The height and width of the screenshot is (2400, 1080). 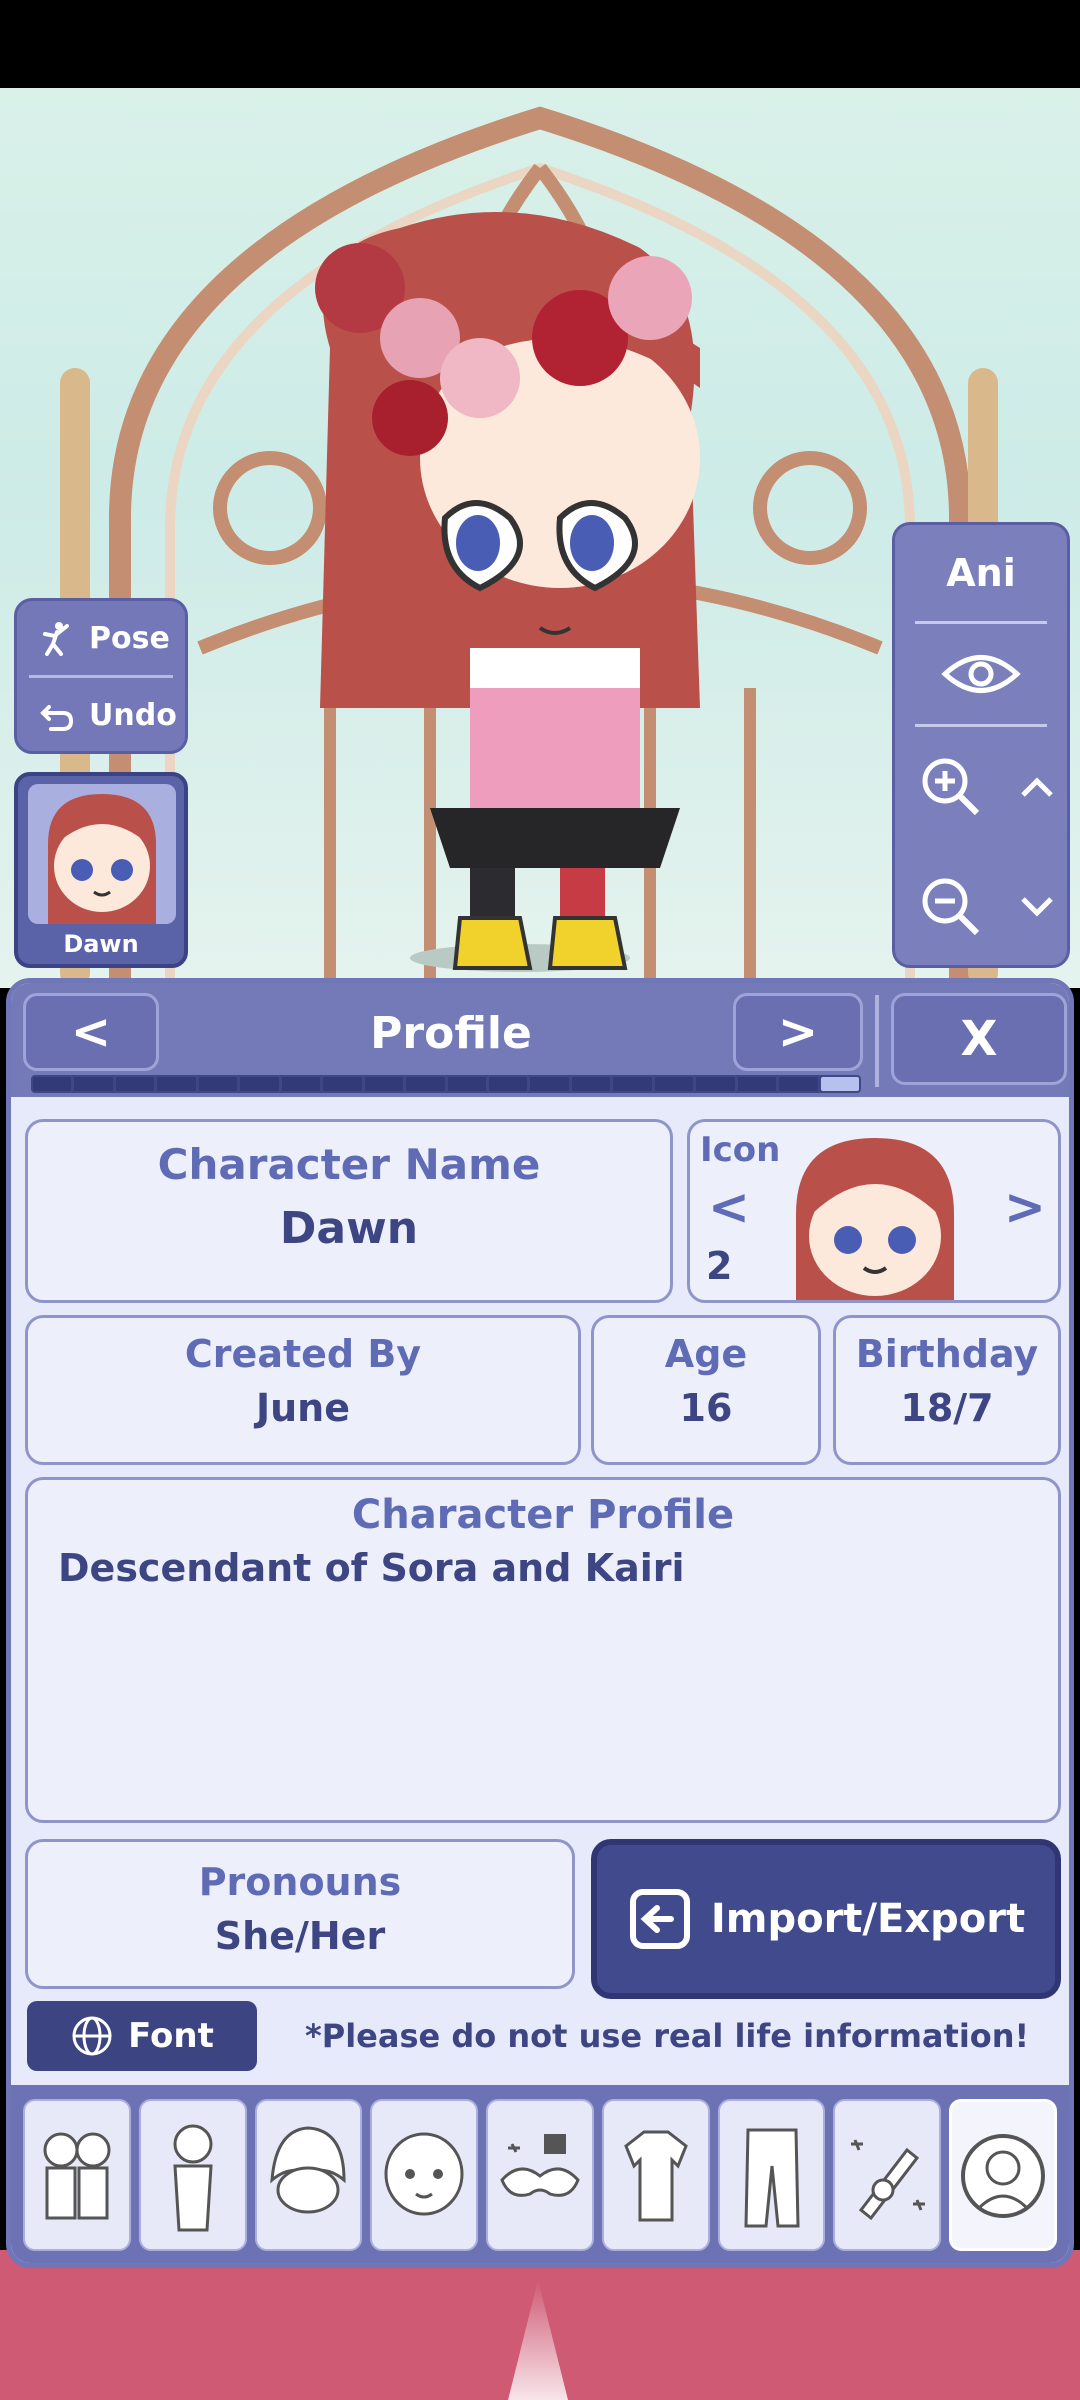 I want to click on icon-preview, so click(x=875, y=1219).